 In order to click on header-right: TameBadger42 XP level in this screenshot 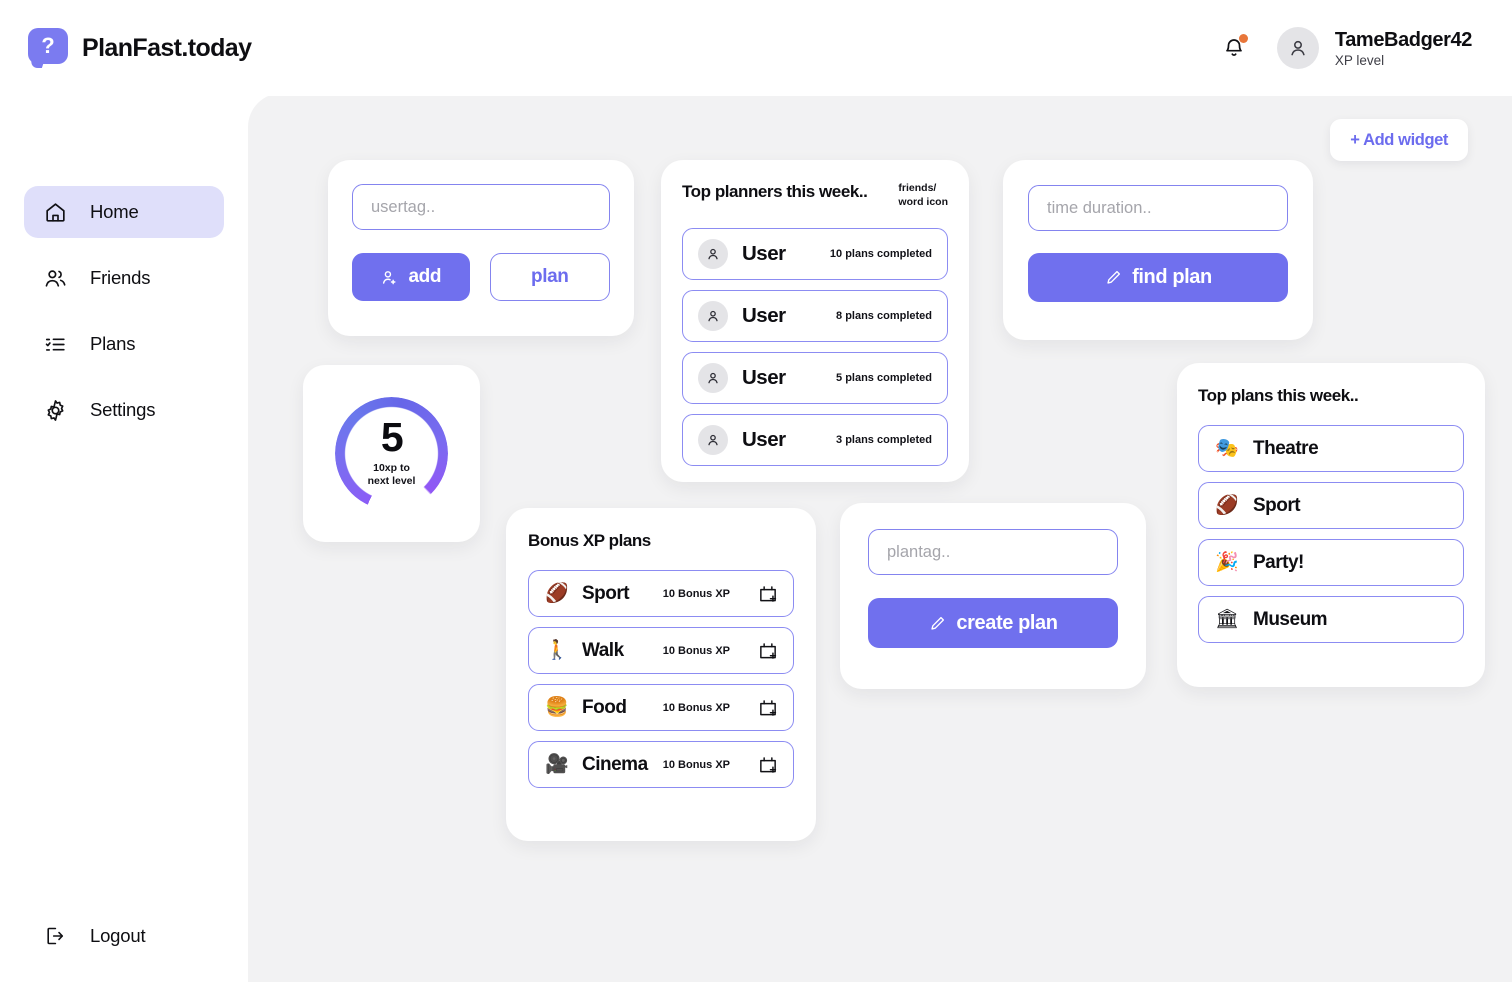, I will do `click(1345, 48)`.